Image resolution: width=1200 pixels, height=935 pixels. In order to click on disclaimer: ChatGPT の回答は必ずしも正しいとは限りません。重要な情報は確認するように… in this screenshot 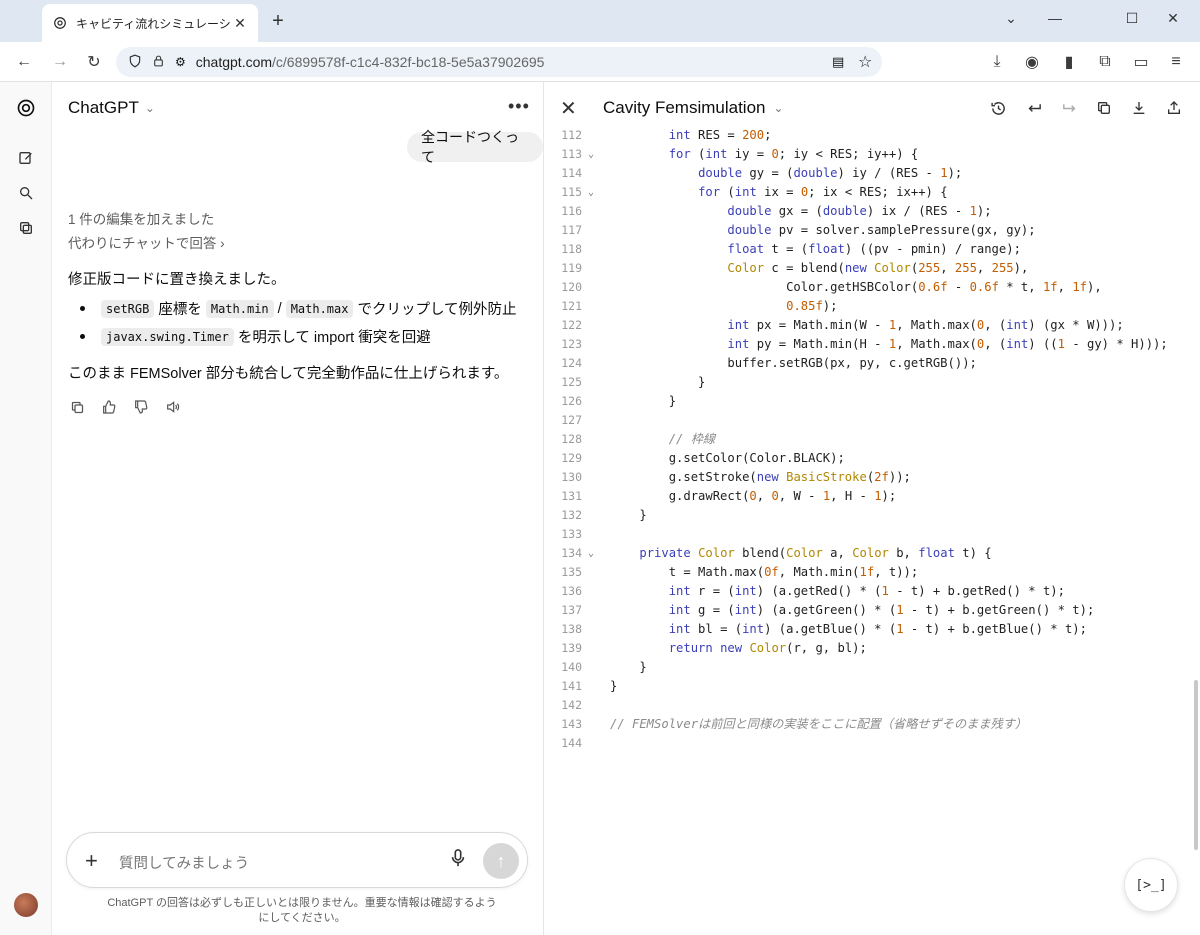, I will do `click(302, 910)`.